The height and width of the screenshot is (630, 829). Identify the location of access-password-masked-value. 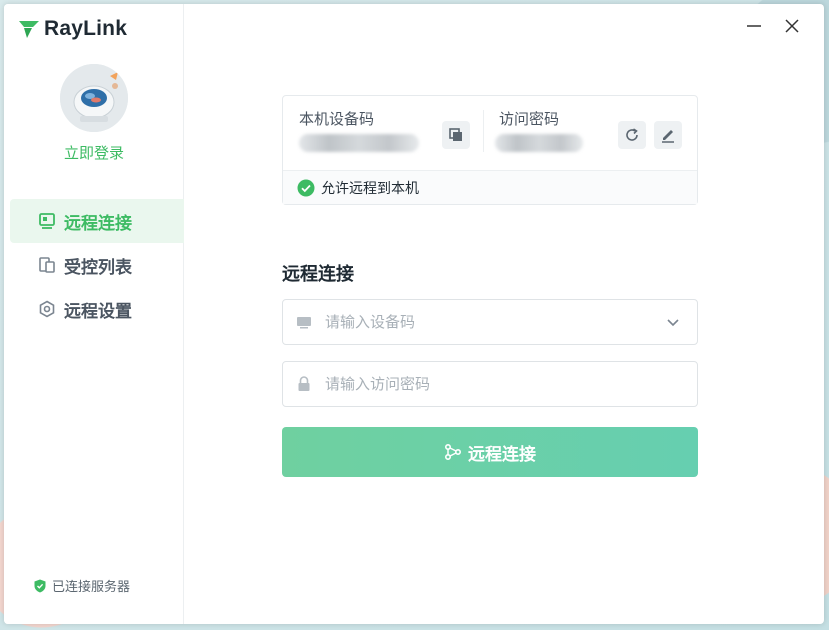
(539, 143).